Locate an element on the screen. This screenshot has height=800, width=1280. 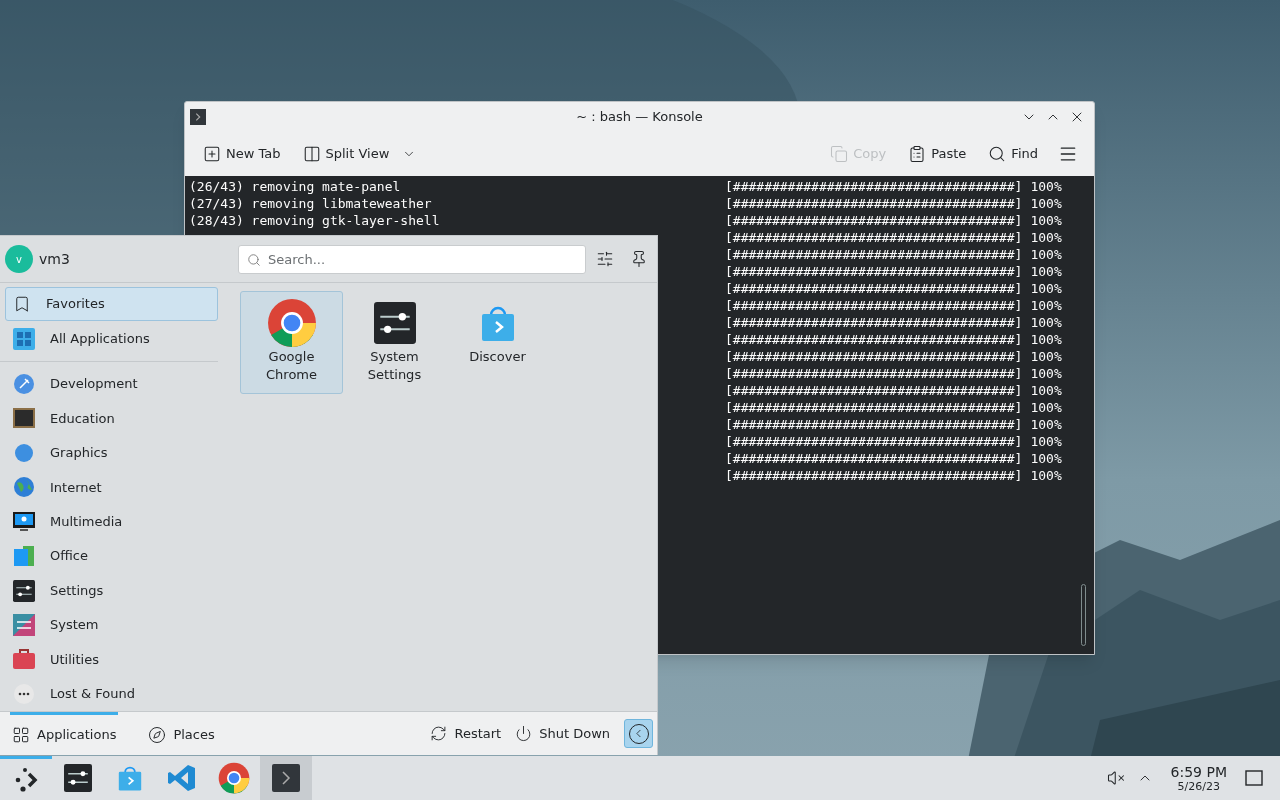
shopping-bag-icon is located at coordinates (130, 778).